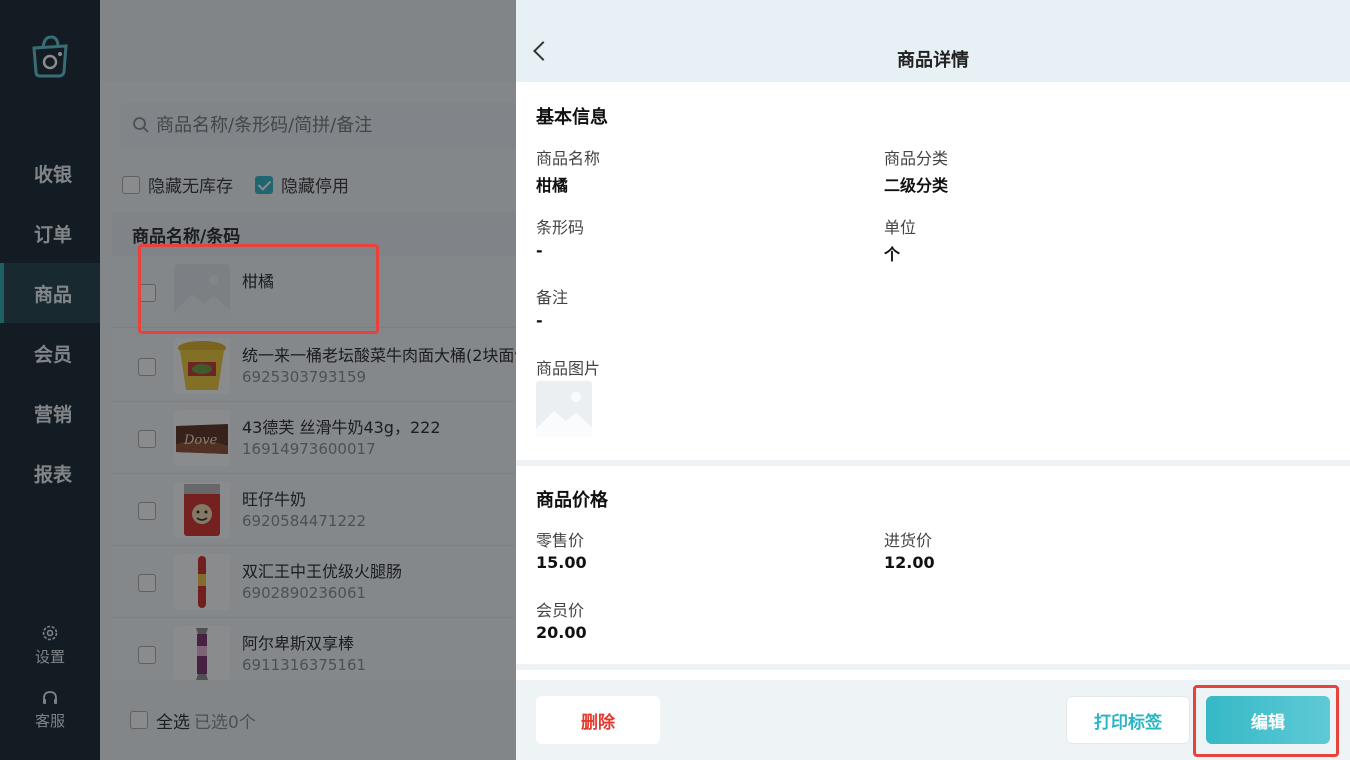 The width and height of the screenshot is (1350, 760). Describe the element at coordinates (908, 540) in the screenshot. I see `purchase-price-label: 进货价` at that location.